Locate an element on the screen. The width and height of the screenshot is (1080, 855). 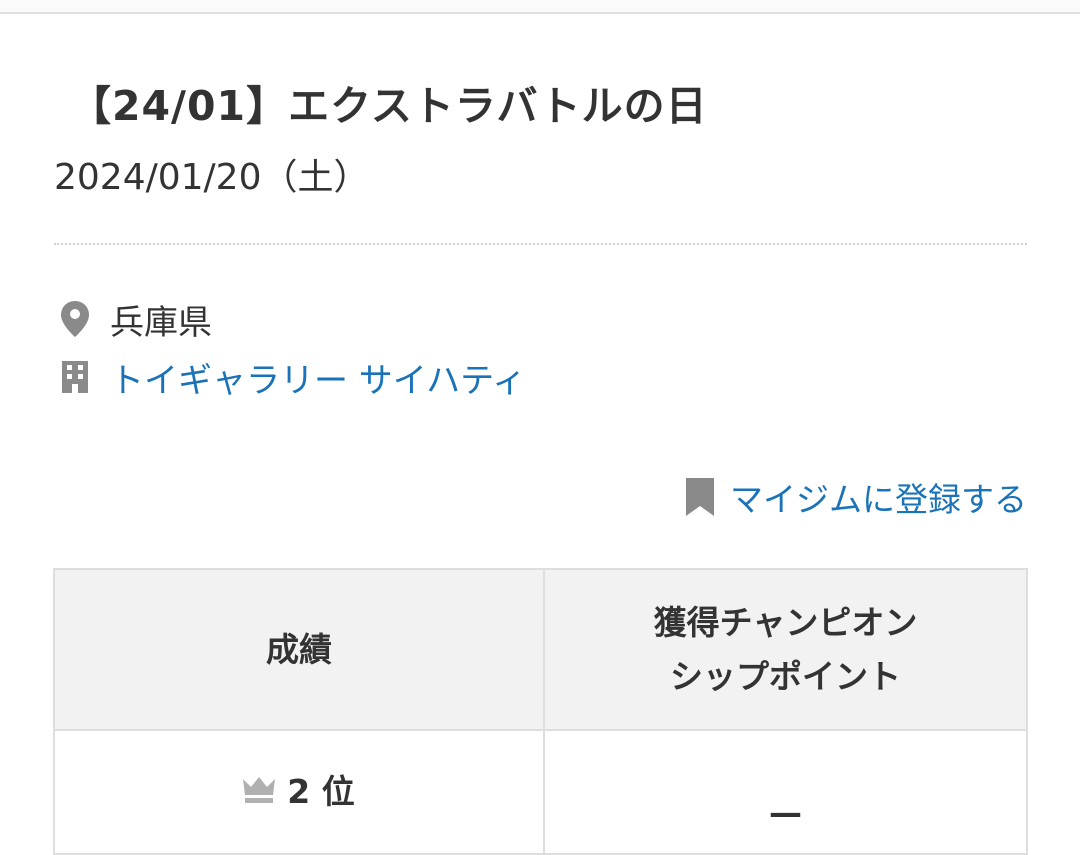
rank-cell: 2 位 is located at coordinates (299, 792).